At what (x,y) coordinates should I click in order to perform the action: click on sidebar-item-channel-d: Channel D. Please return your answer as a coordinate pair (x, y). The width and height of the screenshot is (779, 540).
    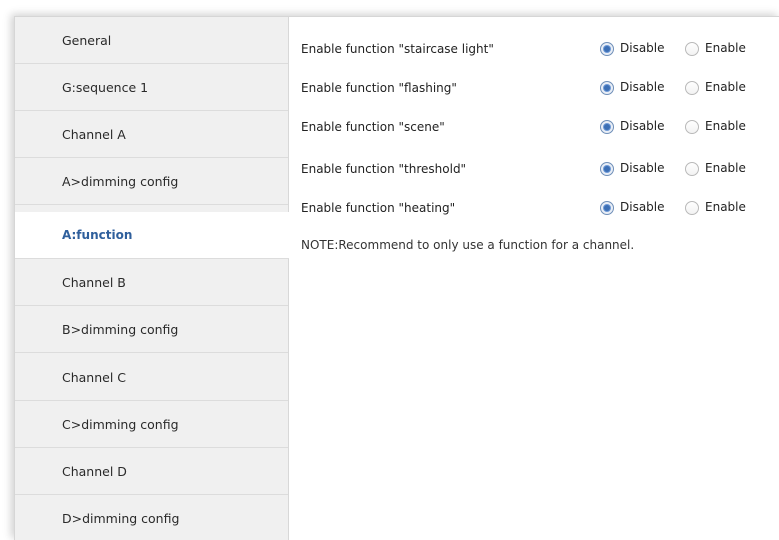
    Looking at the image, I should click on (151, 471).